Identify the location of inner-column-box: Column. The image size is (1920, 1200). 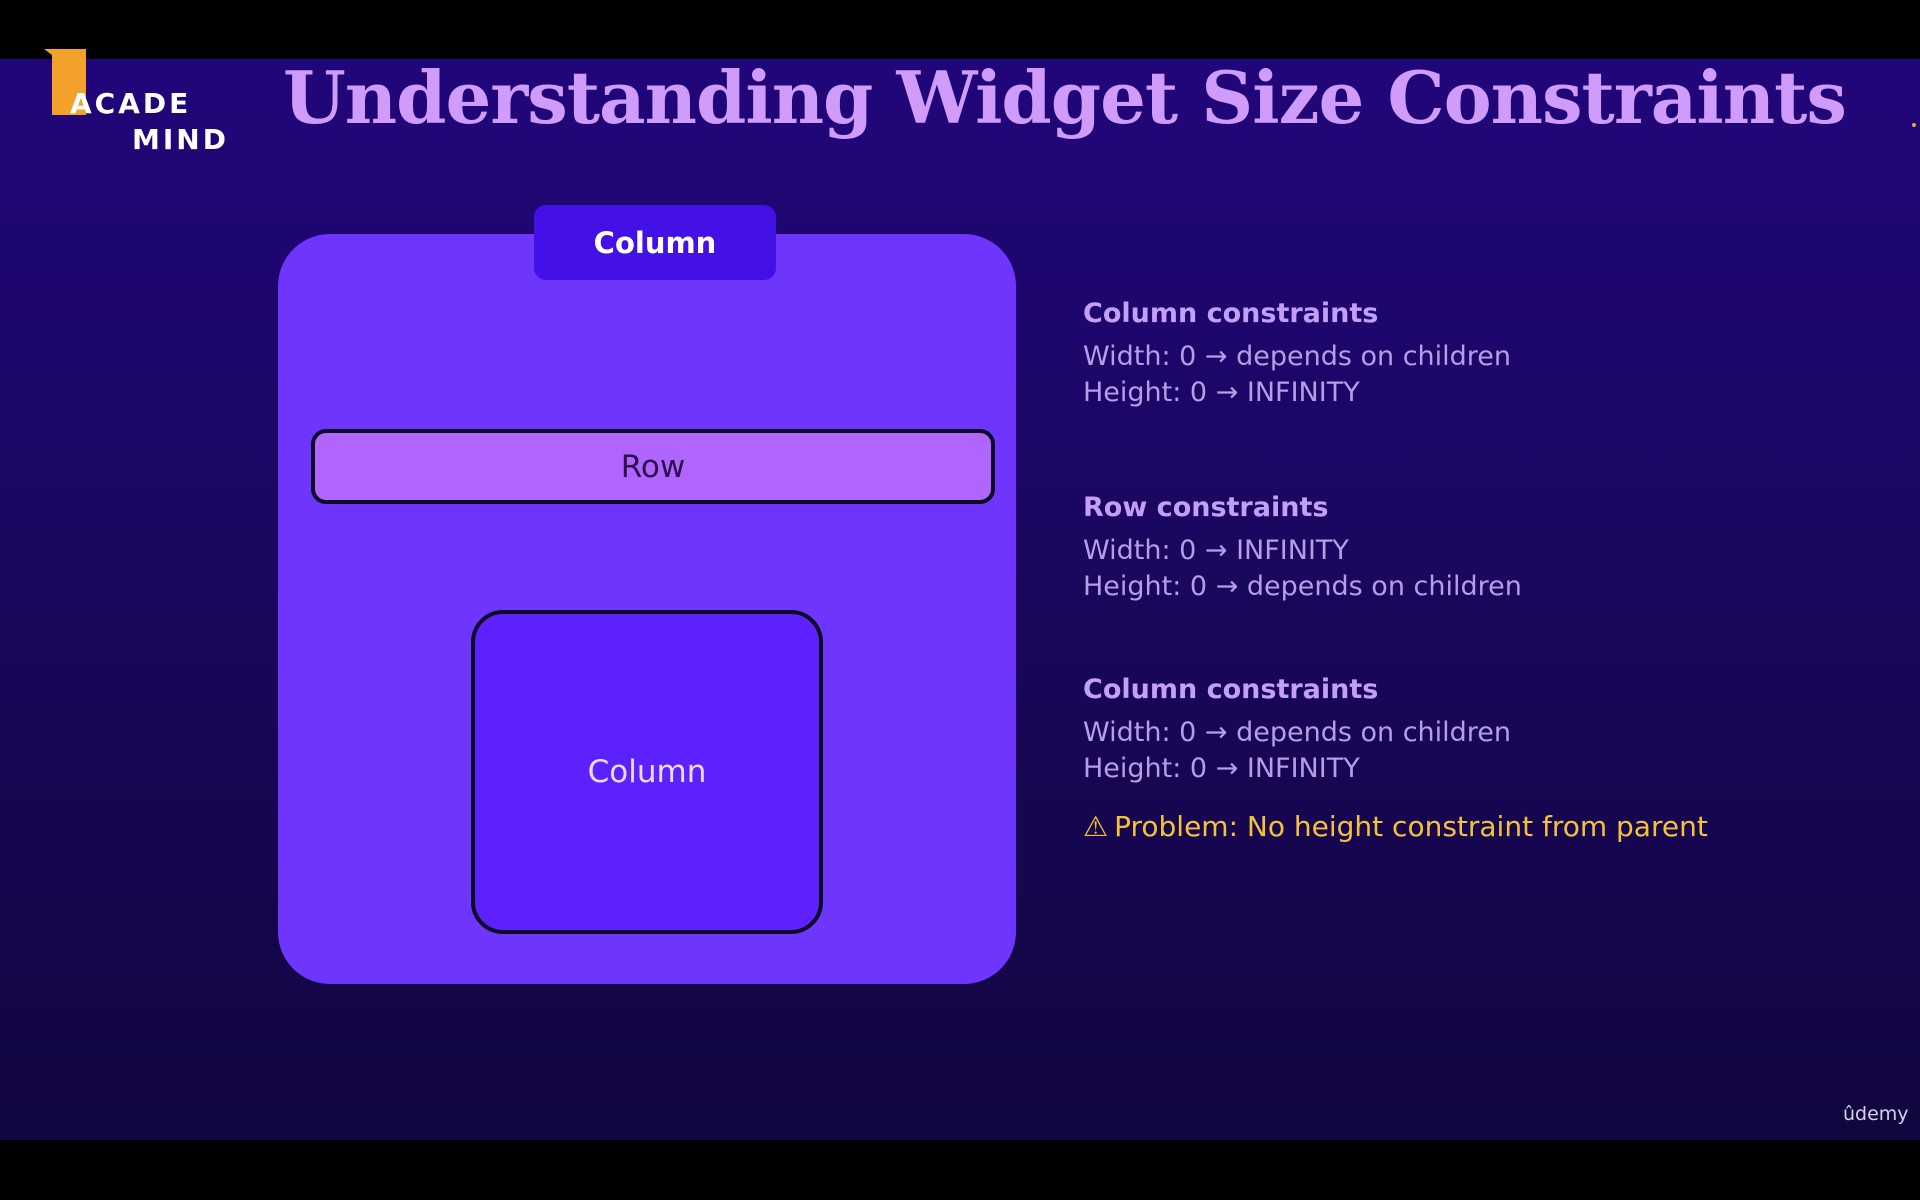
(647, 772).